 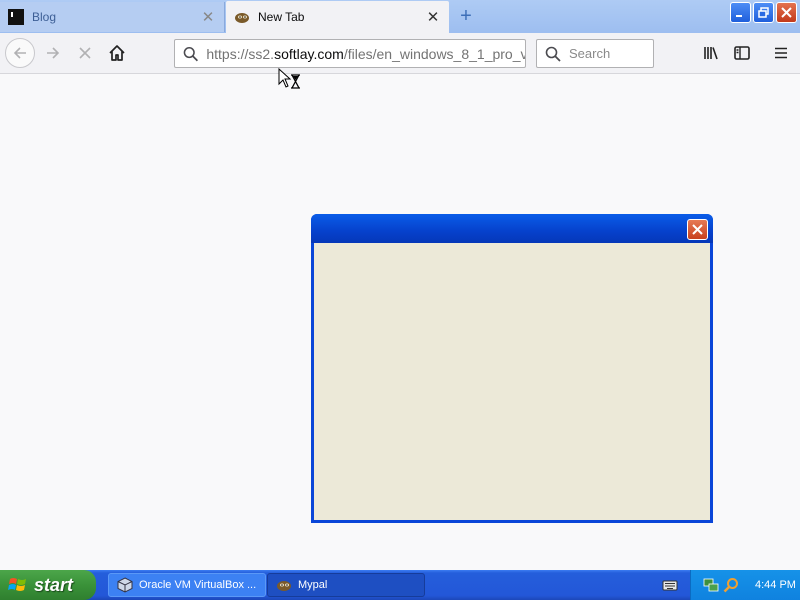 I want to click on restore-button, so click(x=763, y=12).